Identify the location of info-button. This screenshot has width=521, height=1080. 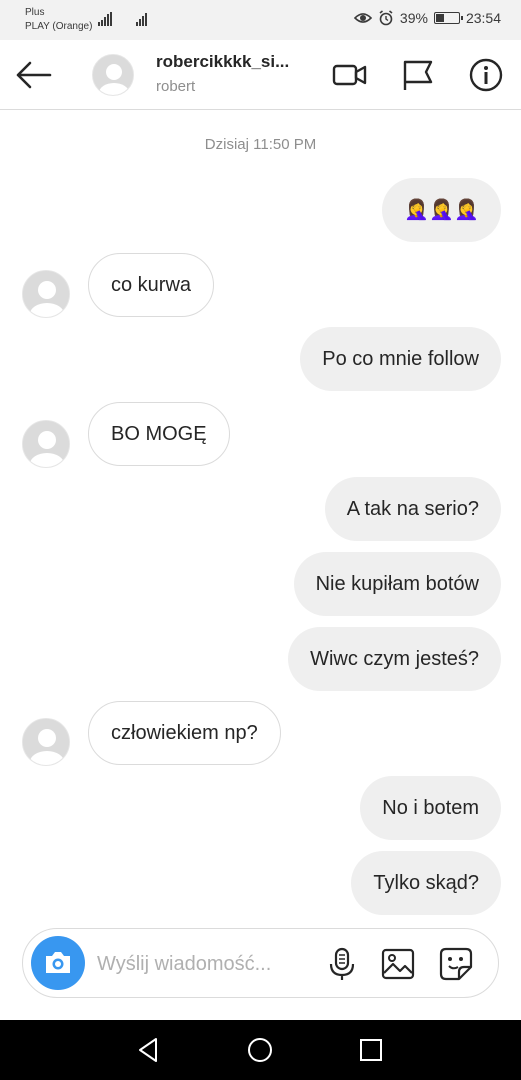
(486, 75).